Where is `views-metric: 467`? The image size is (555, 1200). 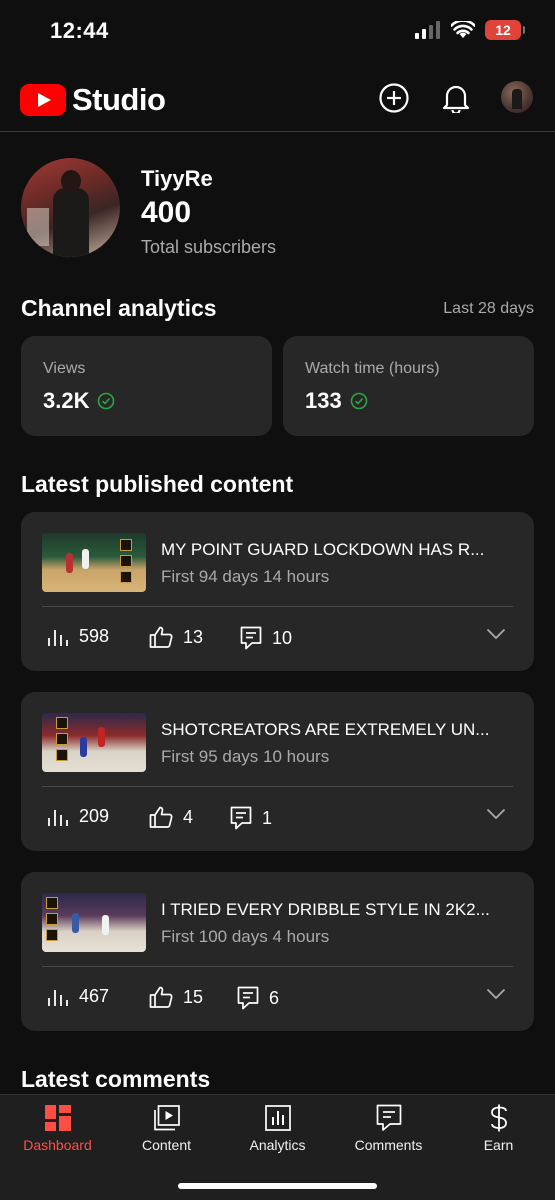
views-metric: 467 is located at coordinates (78, 996).